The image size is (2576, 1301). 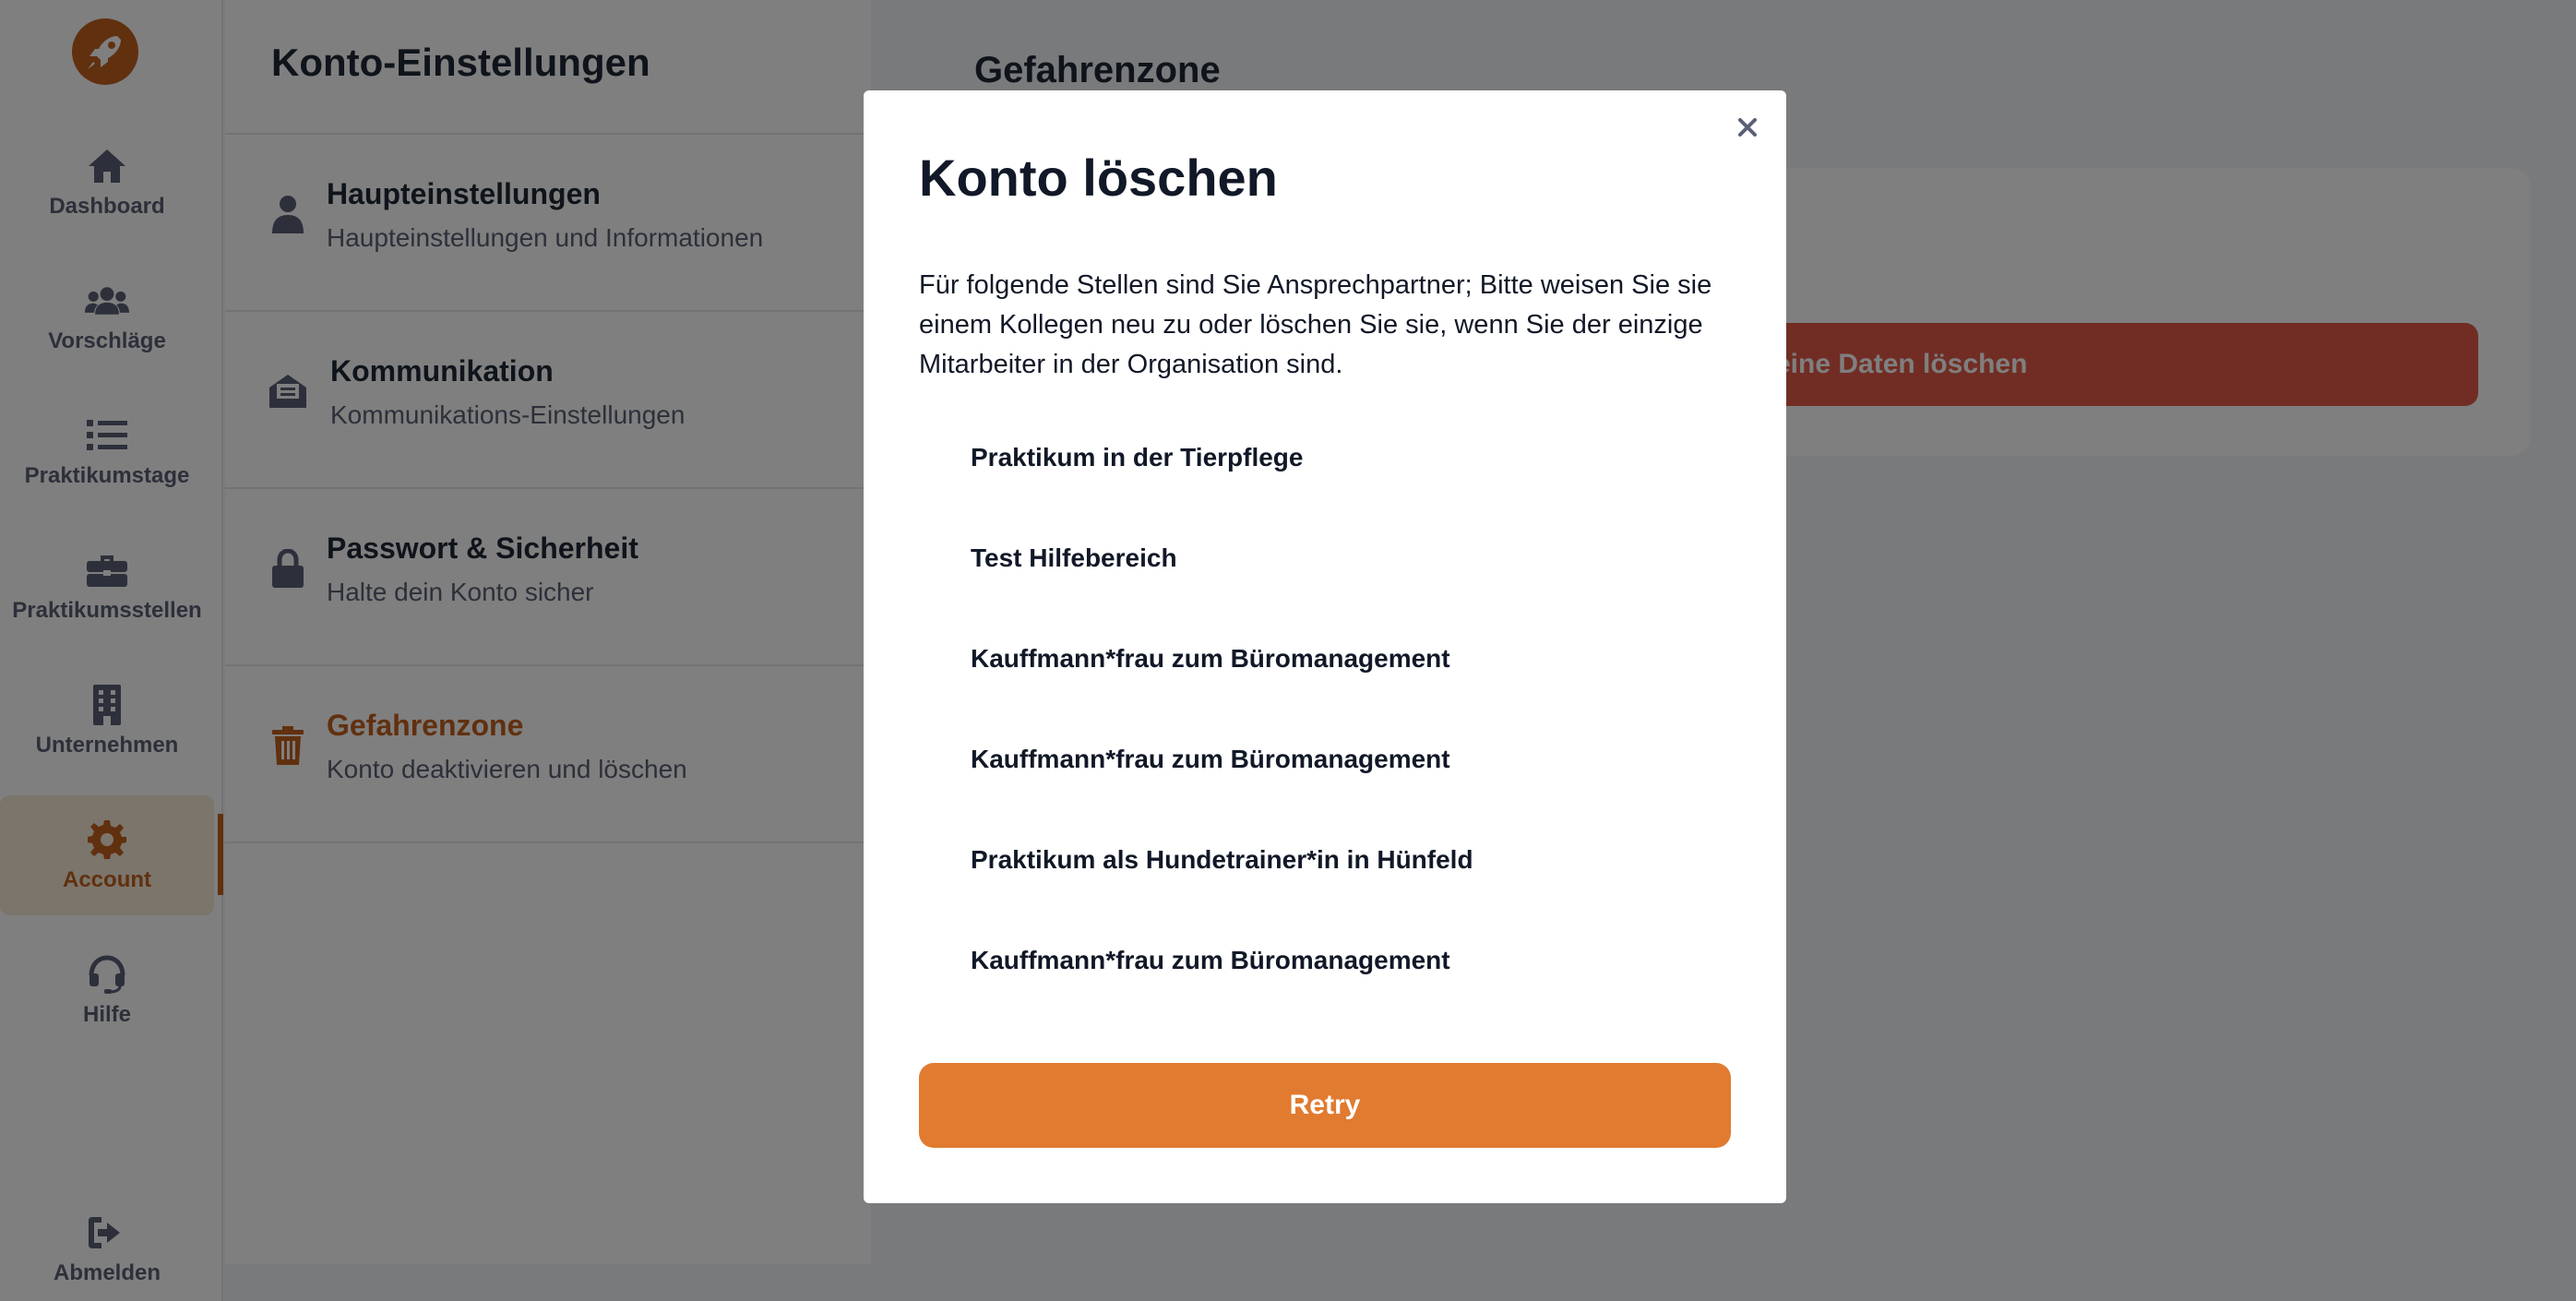 I want to click on list-item: Praktikum in der Tierpflege, so click(x=1137, y=457).